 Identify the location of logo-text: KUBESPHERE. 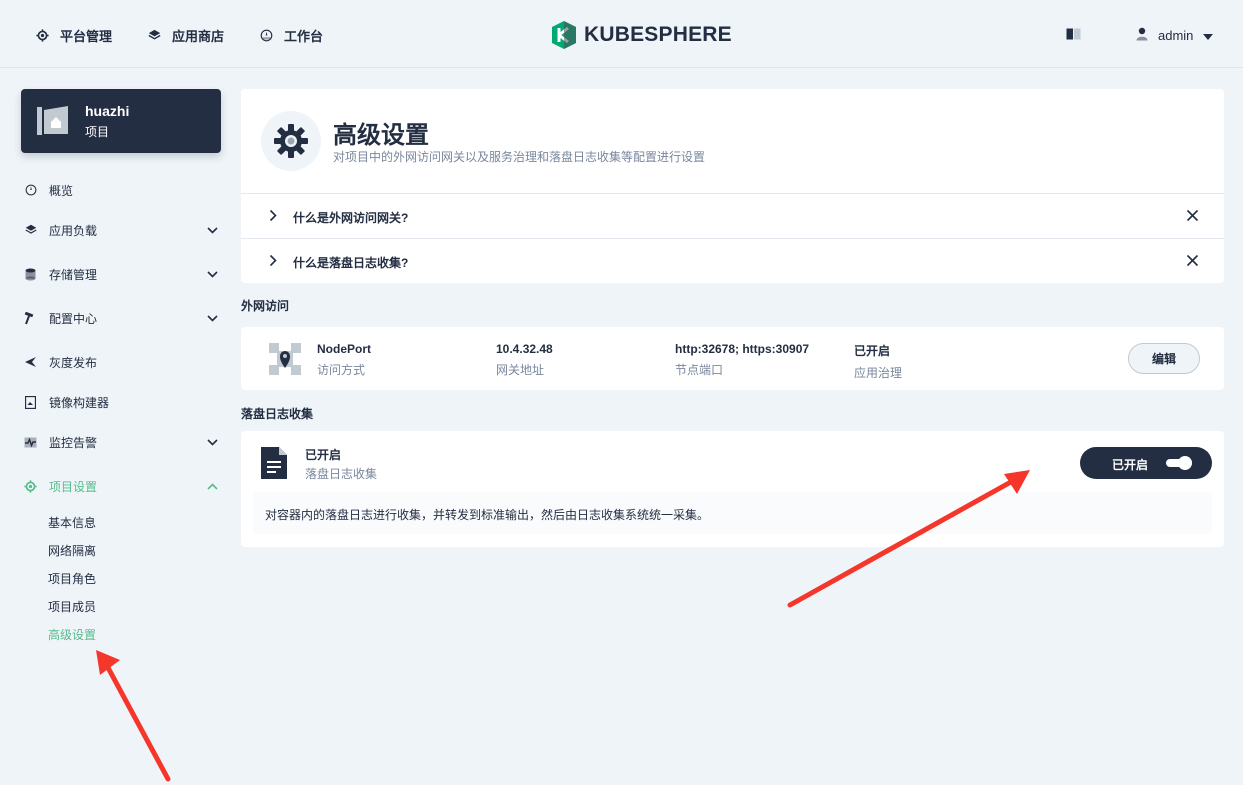
(658, 34).